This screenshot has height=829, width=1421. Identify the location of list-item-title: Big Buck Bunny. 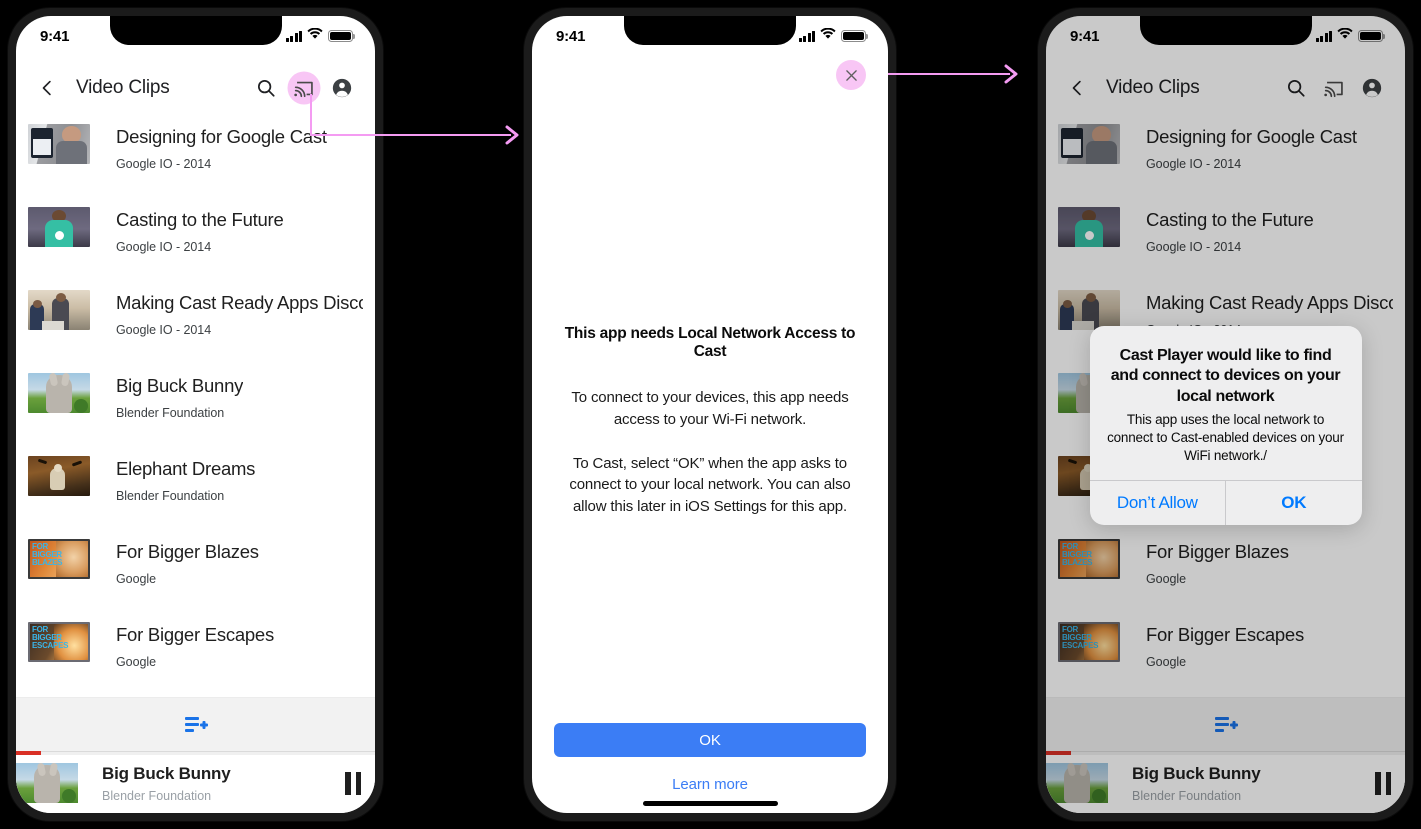
(180, 385).